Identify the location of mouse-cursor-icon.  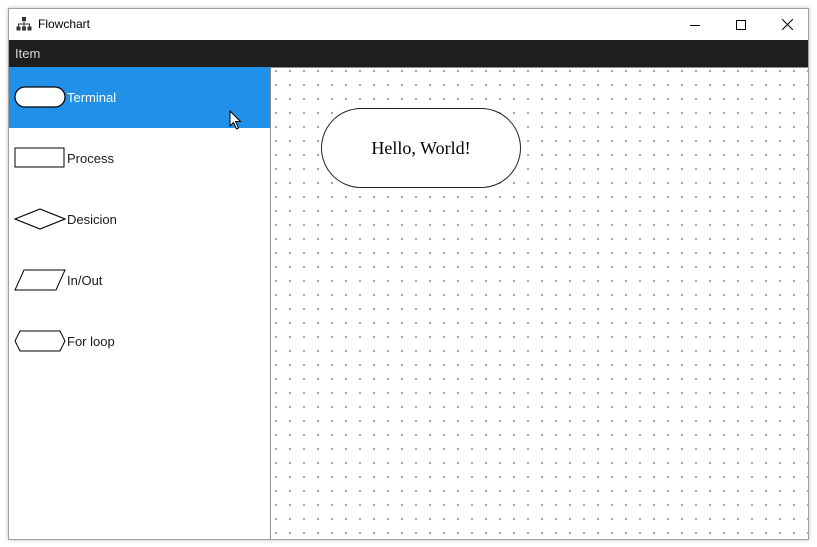
(235, 120).